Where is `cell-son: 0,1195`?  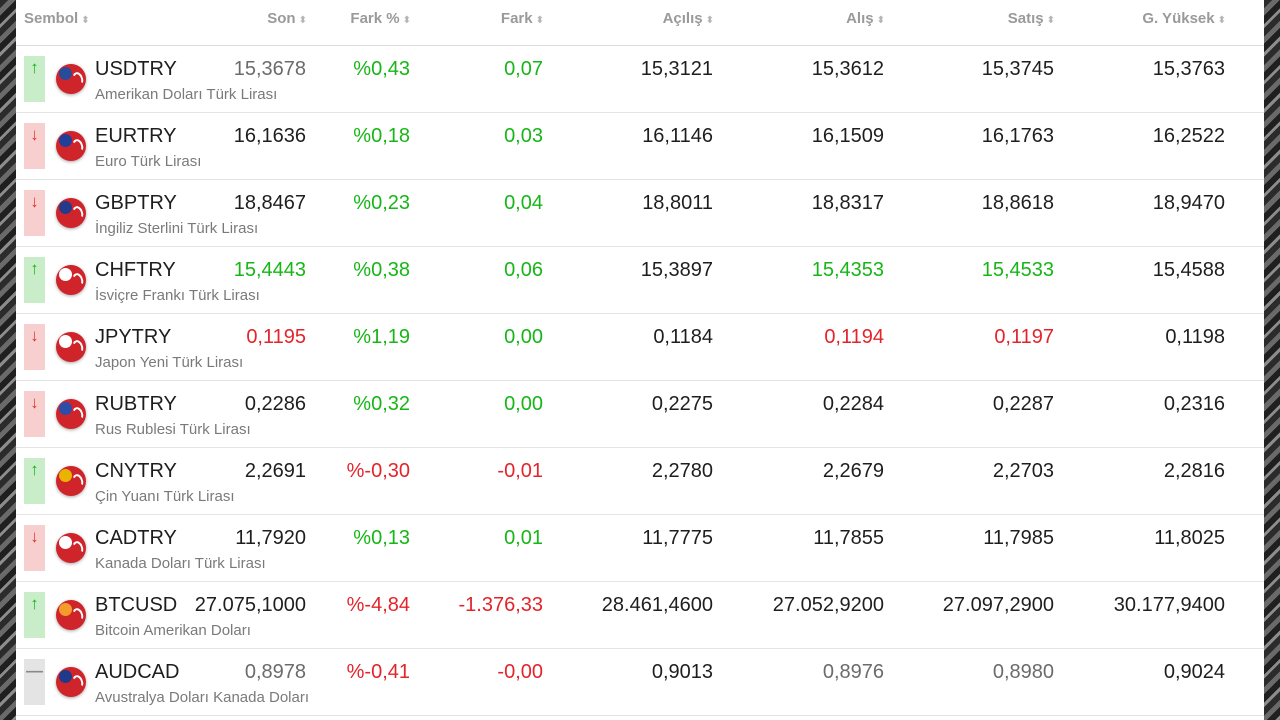
cell-son: 0,1195 is located at coordinates (276, 337).